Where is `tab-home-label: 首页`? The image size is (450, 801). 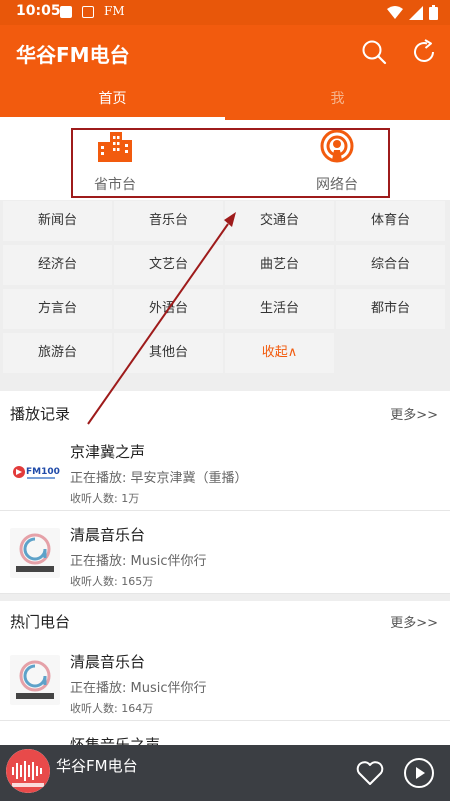 tab-home-label: 首页 is located at coordinates (112, 99).